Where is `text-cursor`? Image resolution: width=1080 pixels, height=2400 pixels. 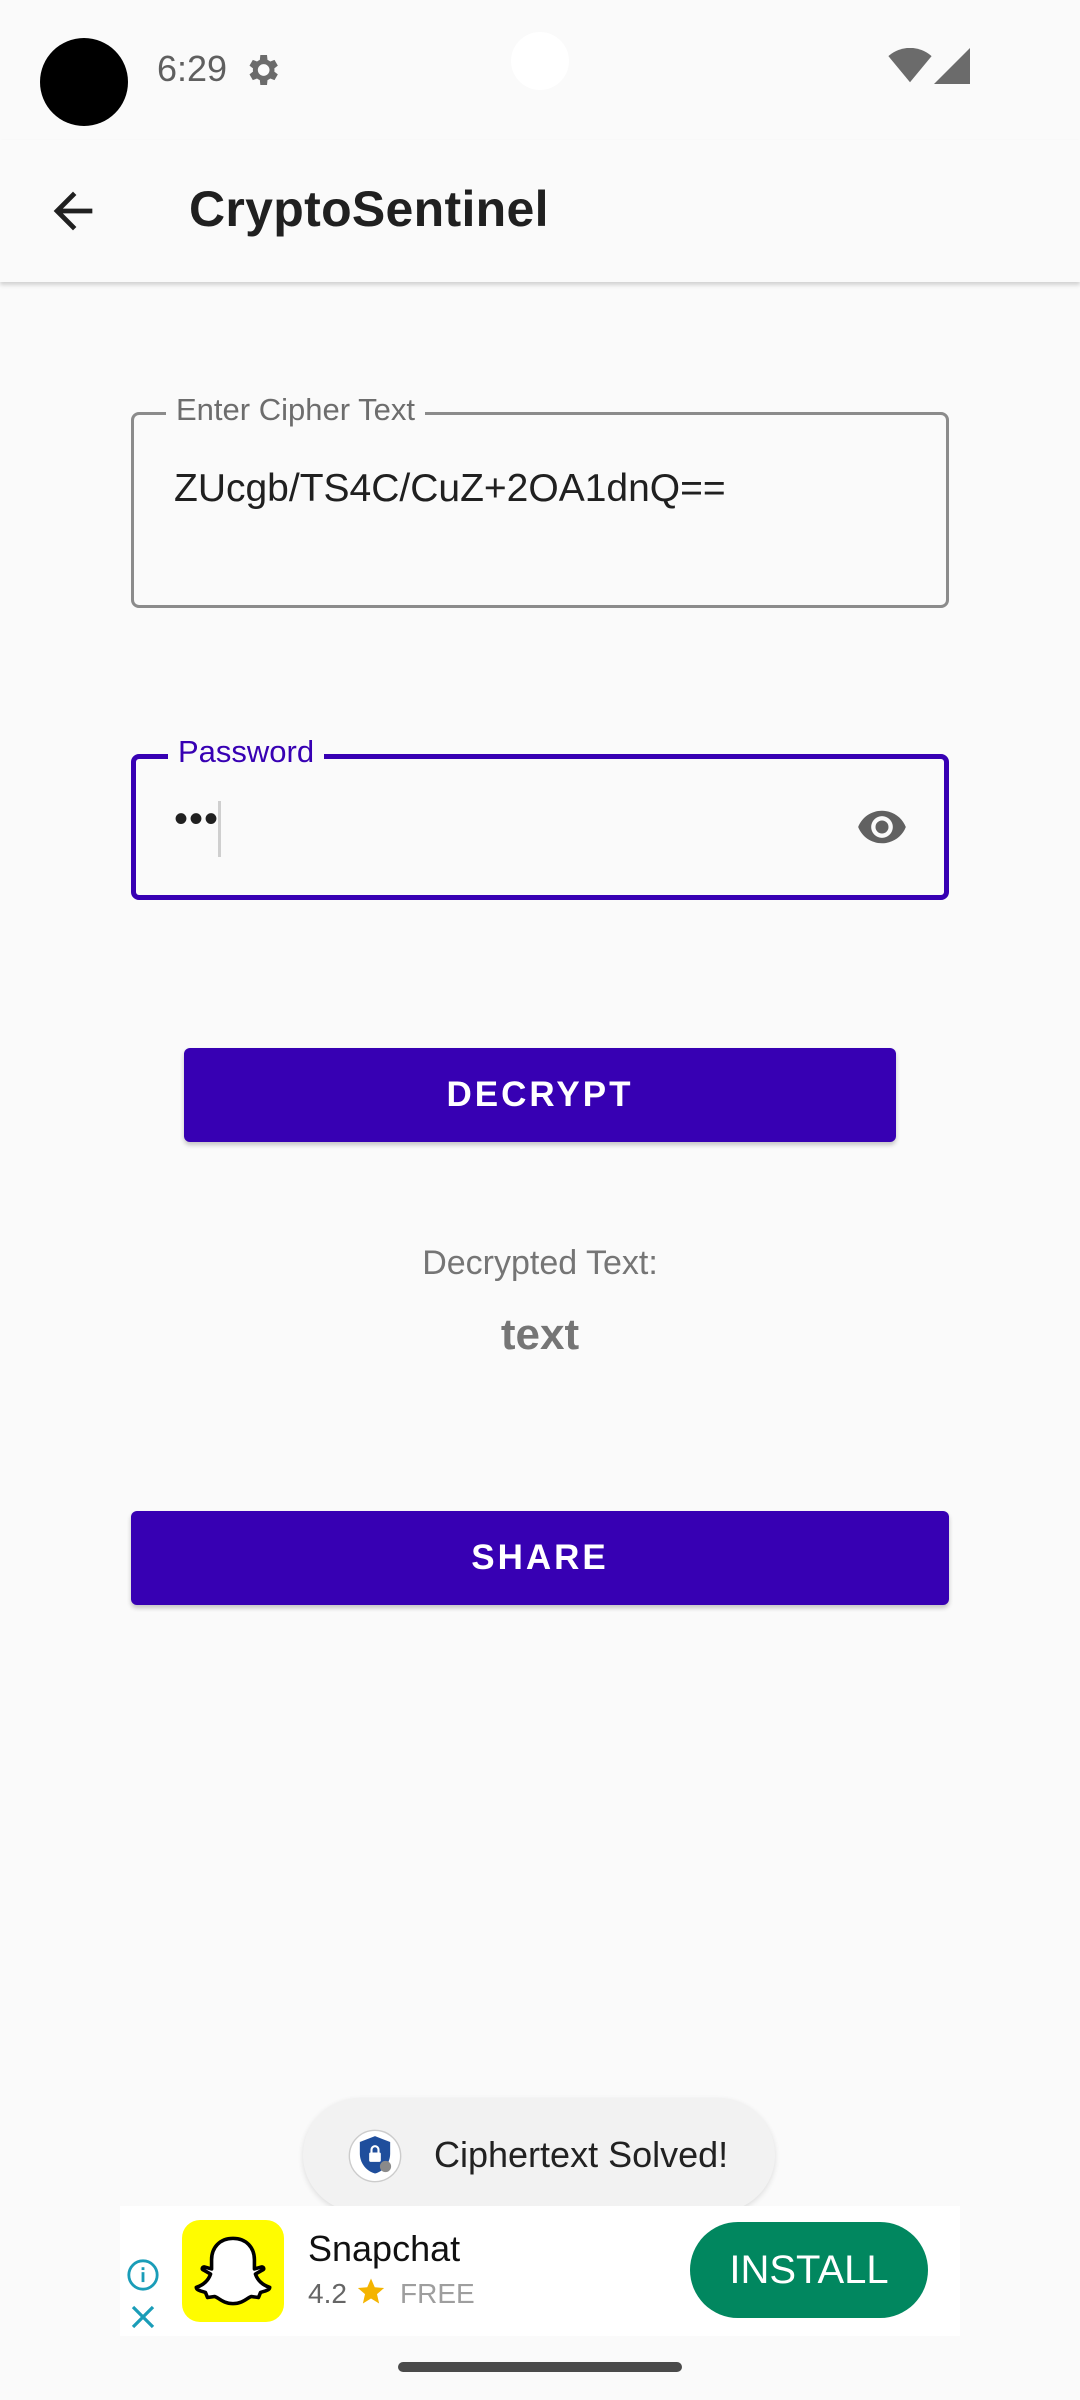 text-cursor is located at coordinates (219, 829).